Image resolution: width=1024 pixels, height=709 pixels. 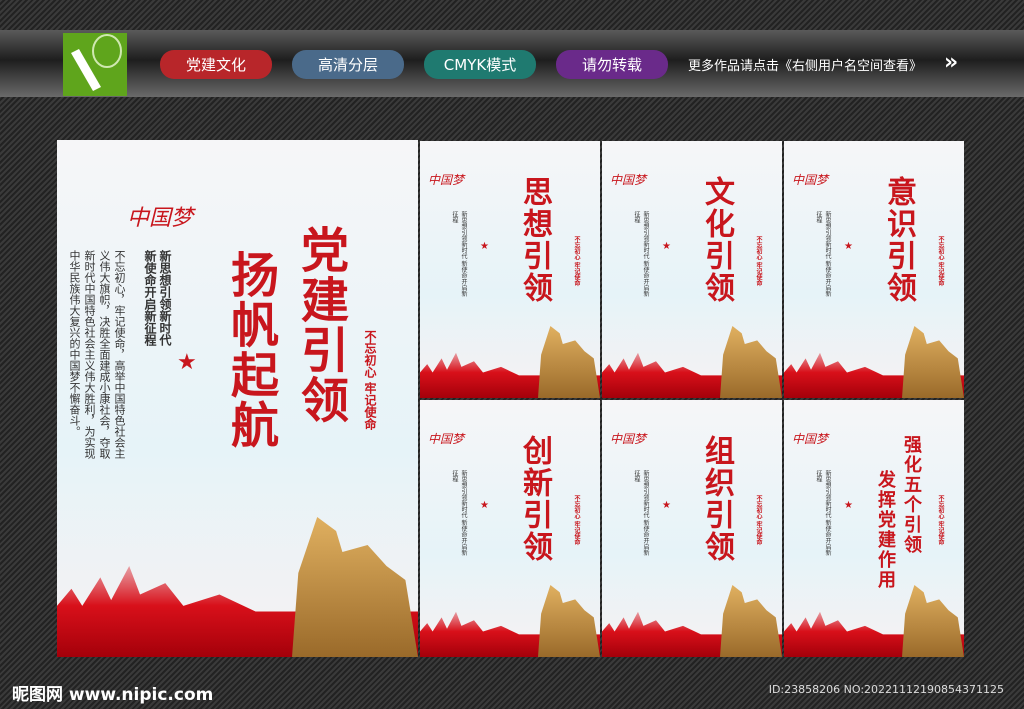 I want to click on tag-cmyk: CMYK模式, so click(x=480, y=64).